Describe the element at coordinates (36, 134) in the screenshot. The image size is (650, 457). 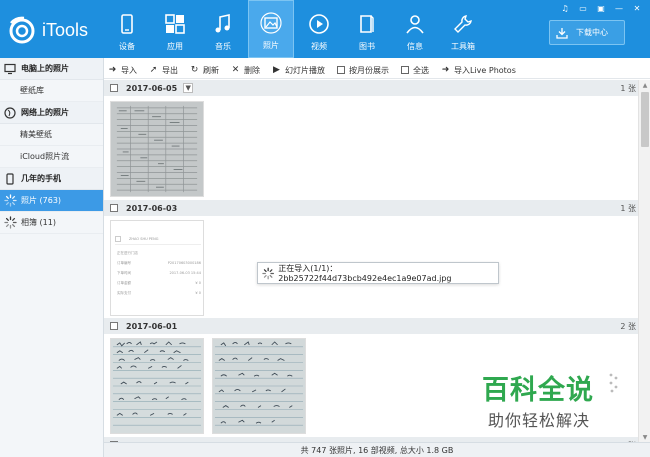
I see `sidebar-item-label: 精美壁纸` at that location.